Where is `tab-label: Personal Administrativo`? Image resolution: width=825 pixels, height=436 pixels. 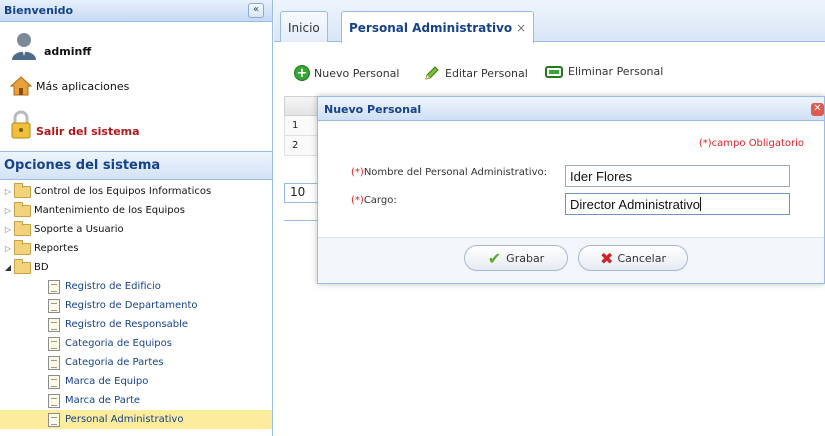
tab-label: Personal Administrativo is located at coordinates (431, 28).